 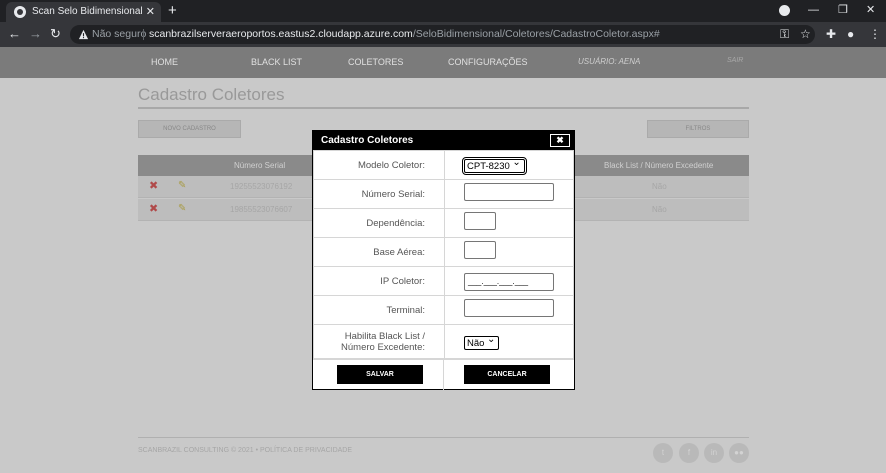 I want to click on twitter-icon: t, so click(x=663, y=453).